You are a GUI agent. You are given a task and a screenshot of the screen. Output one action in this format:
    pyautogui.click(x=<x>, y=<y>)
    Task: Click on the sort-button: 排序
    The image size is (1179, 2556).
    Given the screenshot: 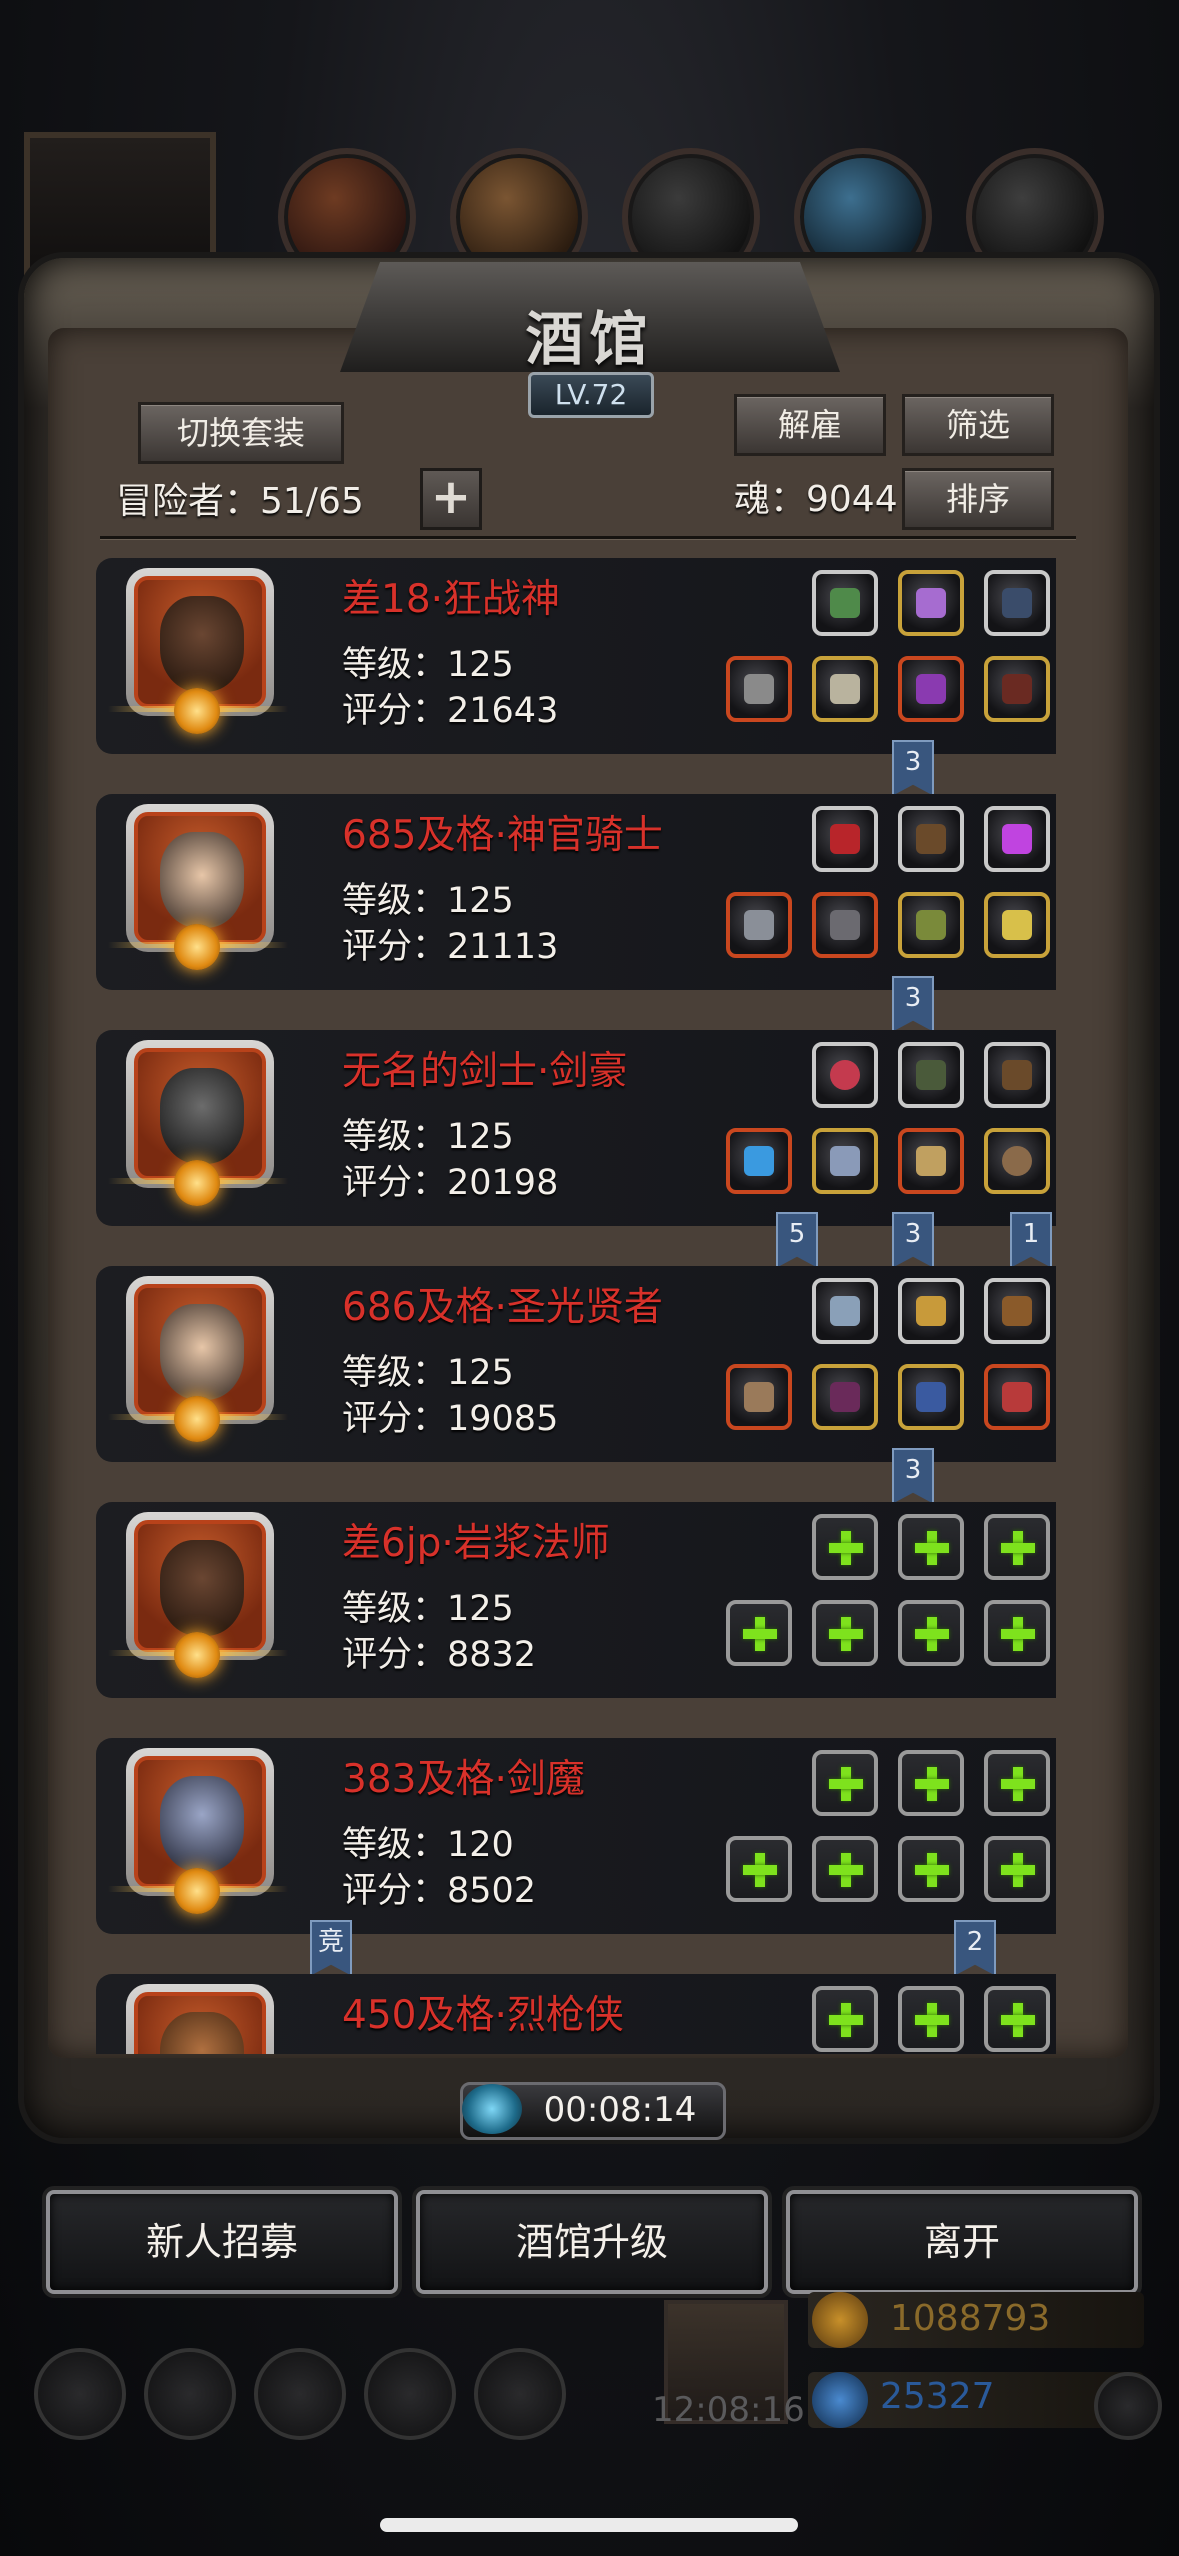 What is the action you would take?
    pyautogui.click(x=978, y=499)
    